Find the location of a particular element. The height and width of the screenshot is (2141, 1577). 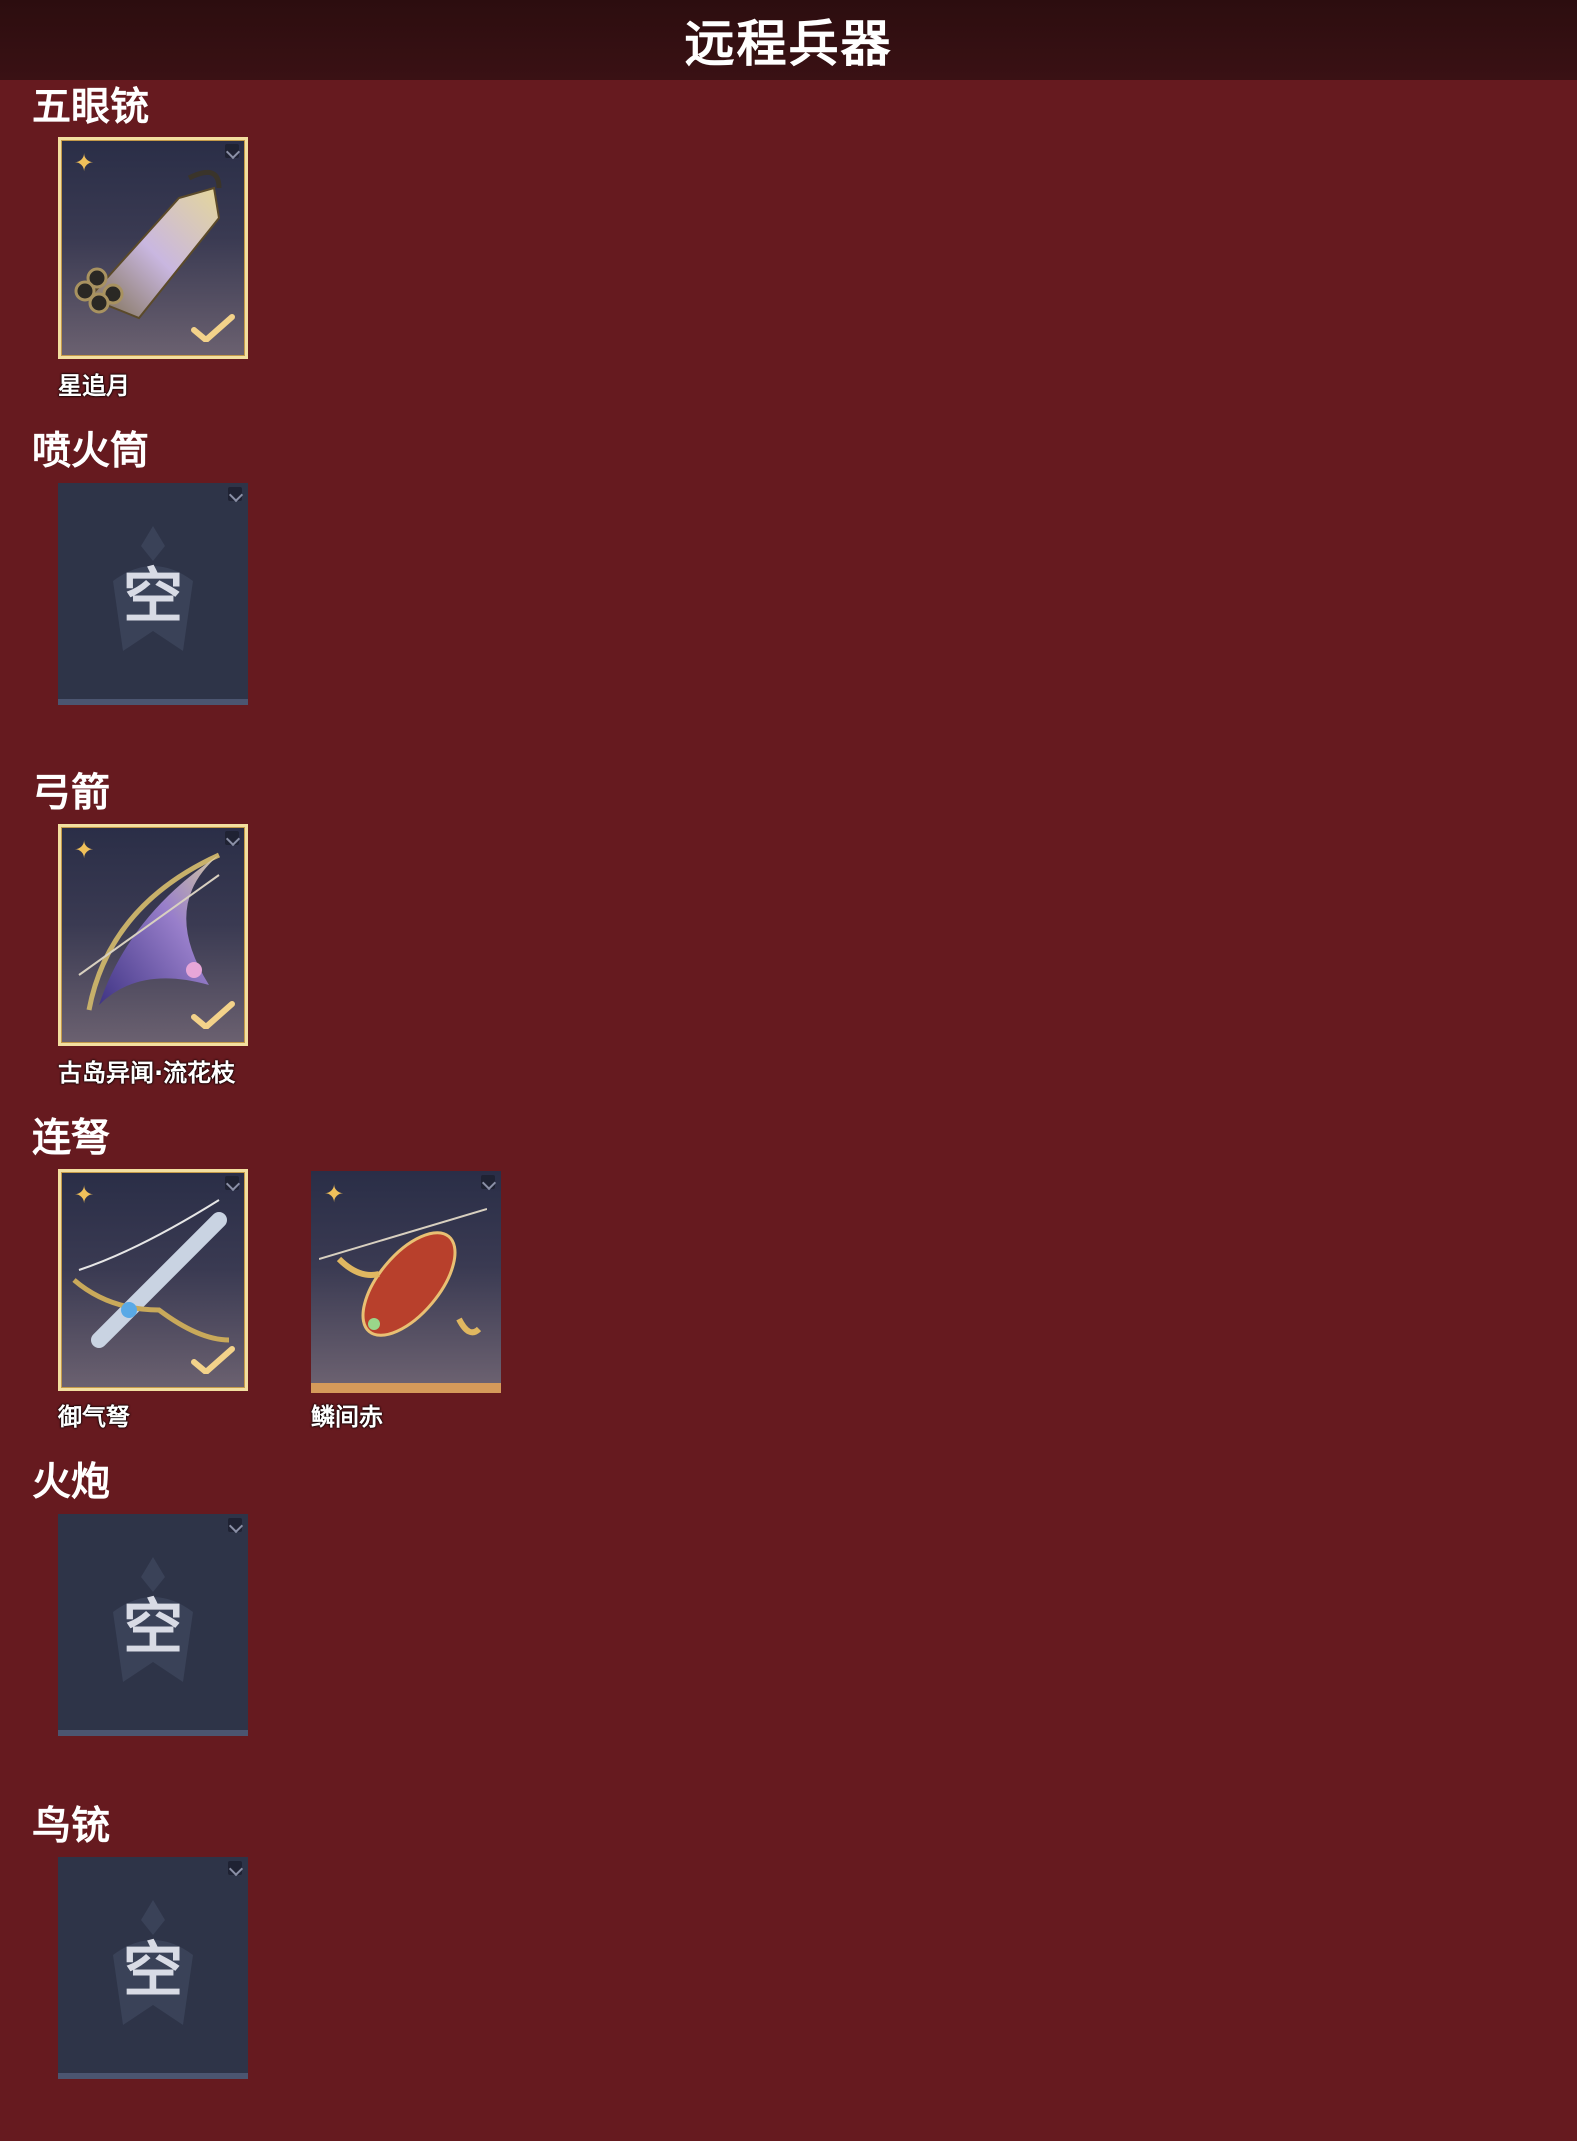

weapon-slot-xingzhuiyue: ✦ is located at coordinates (153, 248).